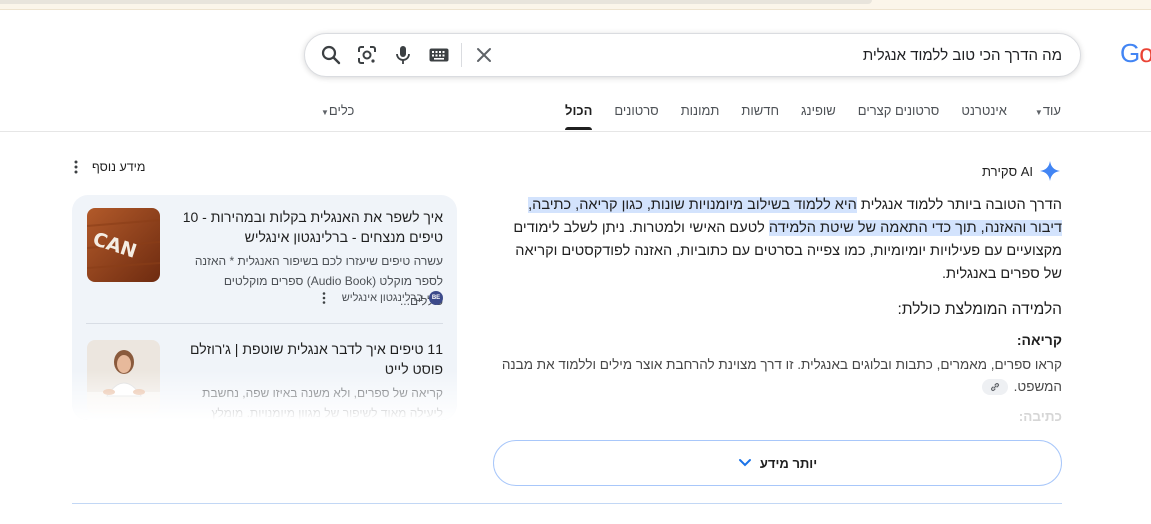 The height and width of the screenshot is (524, 1151). Describe the element at coordinates (123, 245) in the screenshot. I see `card-thumbnail: CAN` at that location.